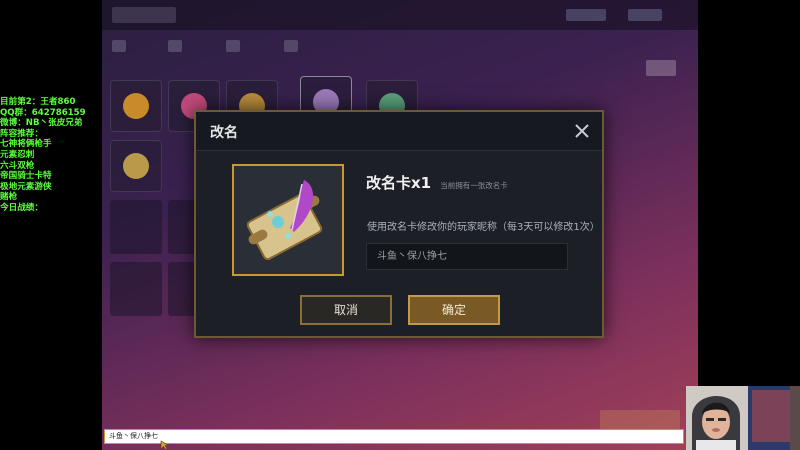  I want to click on overlay-line: 元素忍刺, so click(17, 154).